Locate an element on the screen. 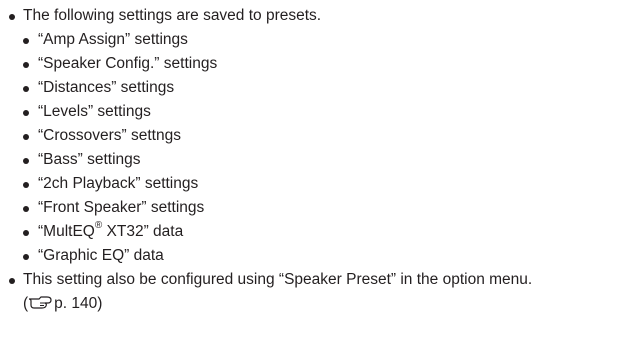  list-item: “MultEQ® XT32” data is located at coordinates (316, 232).